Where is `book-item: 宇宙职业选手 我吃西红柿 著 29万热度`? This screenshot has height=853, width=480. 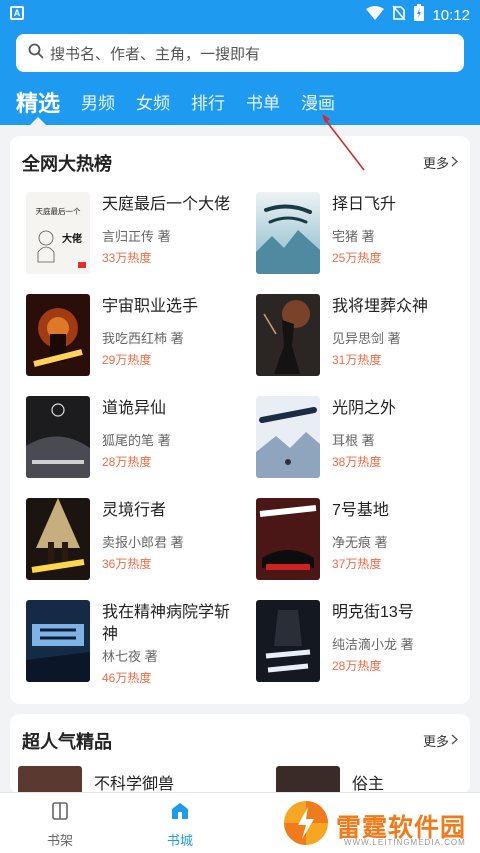 book-item: 宇宙职业选手 我吃西红柿 著 29万热度 is located at coordinates (136, 335).